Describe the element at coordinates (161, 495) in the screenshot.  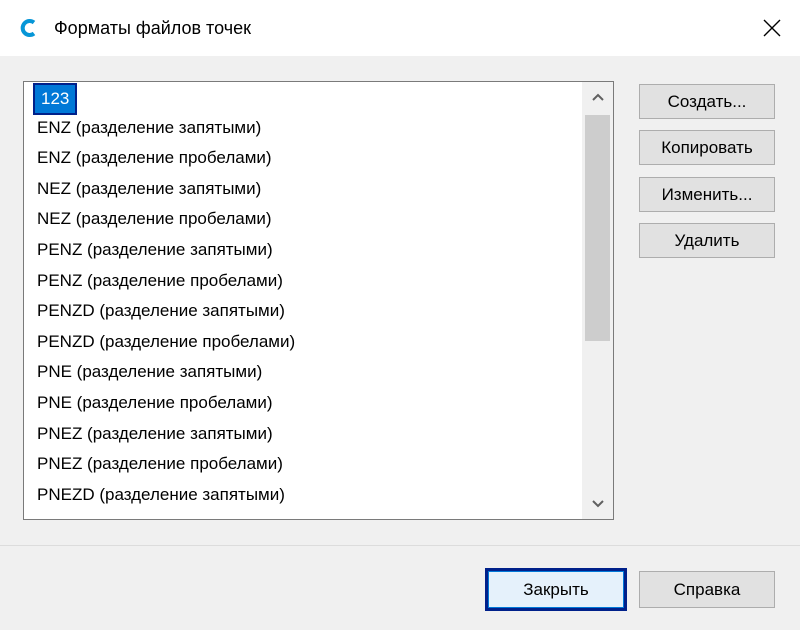
I see `list-item: PNEZD (разделение запятыми)` at that location.